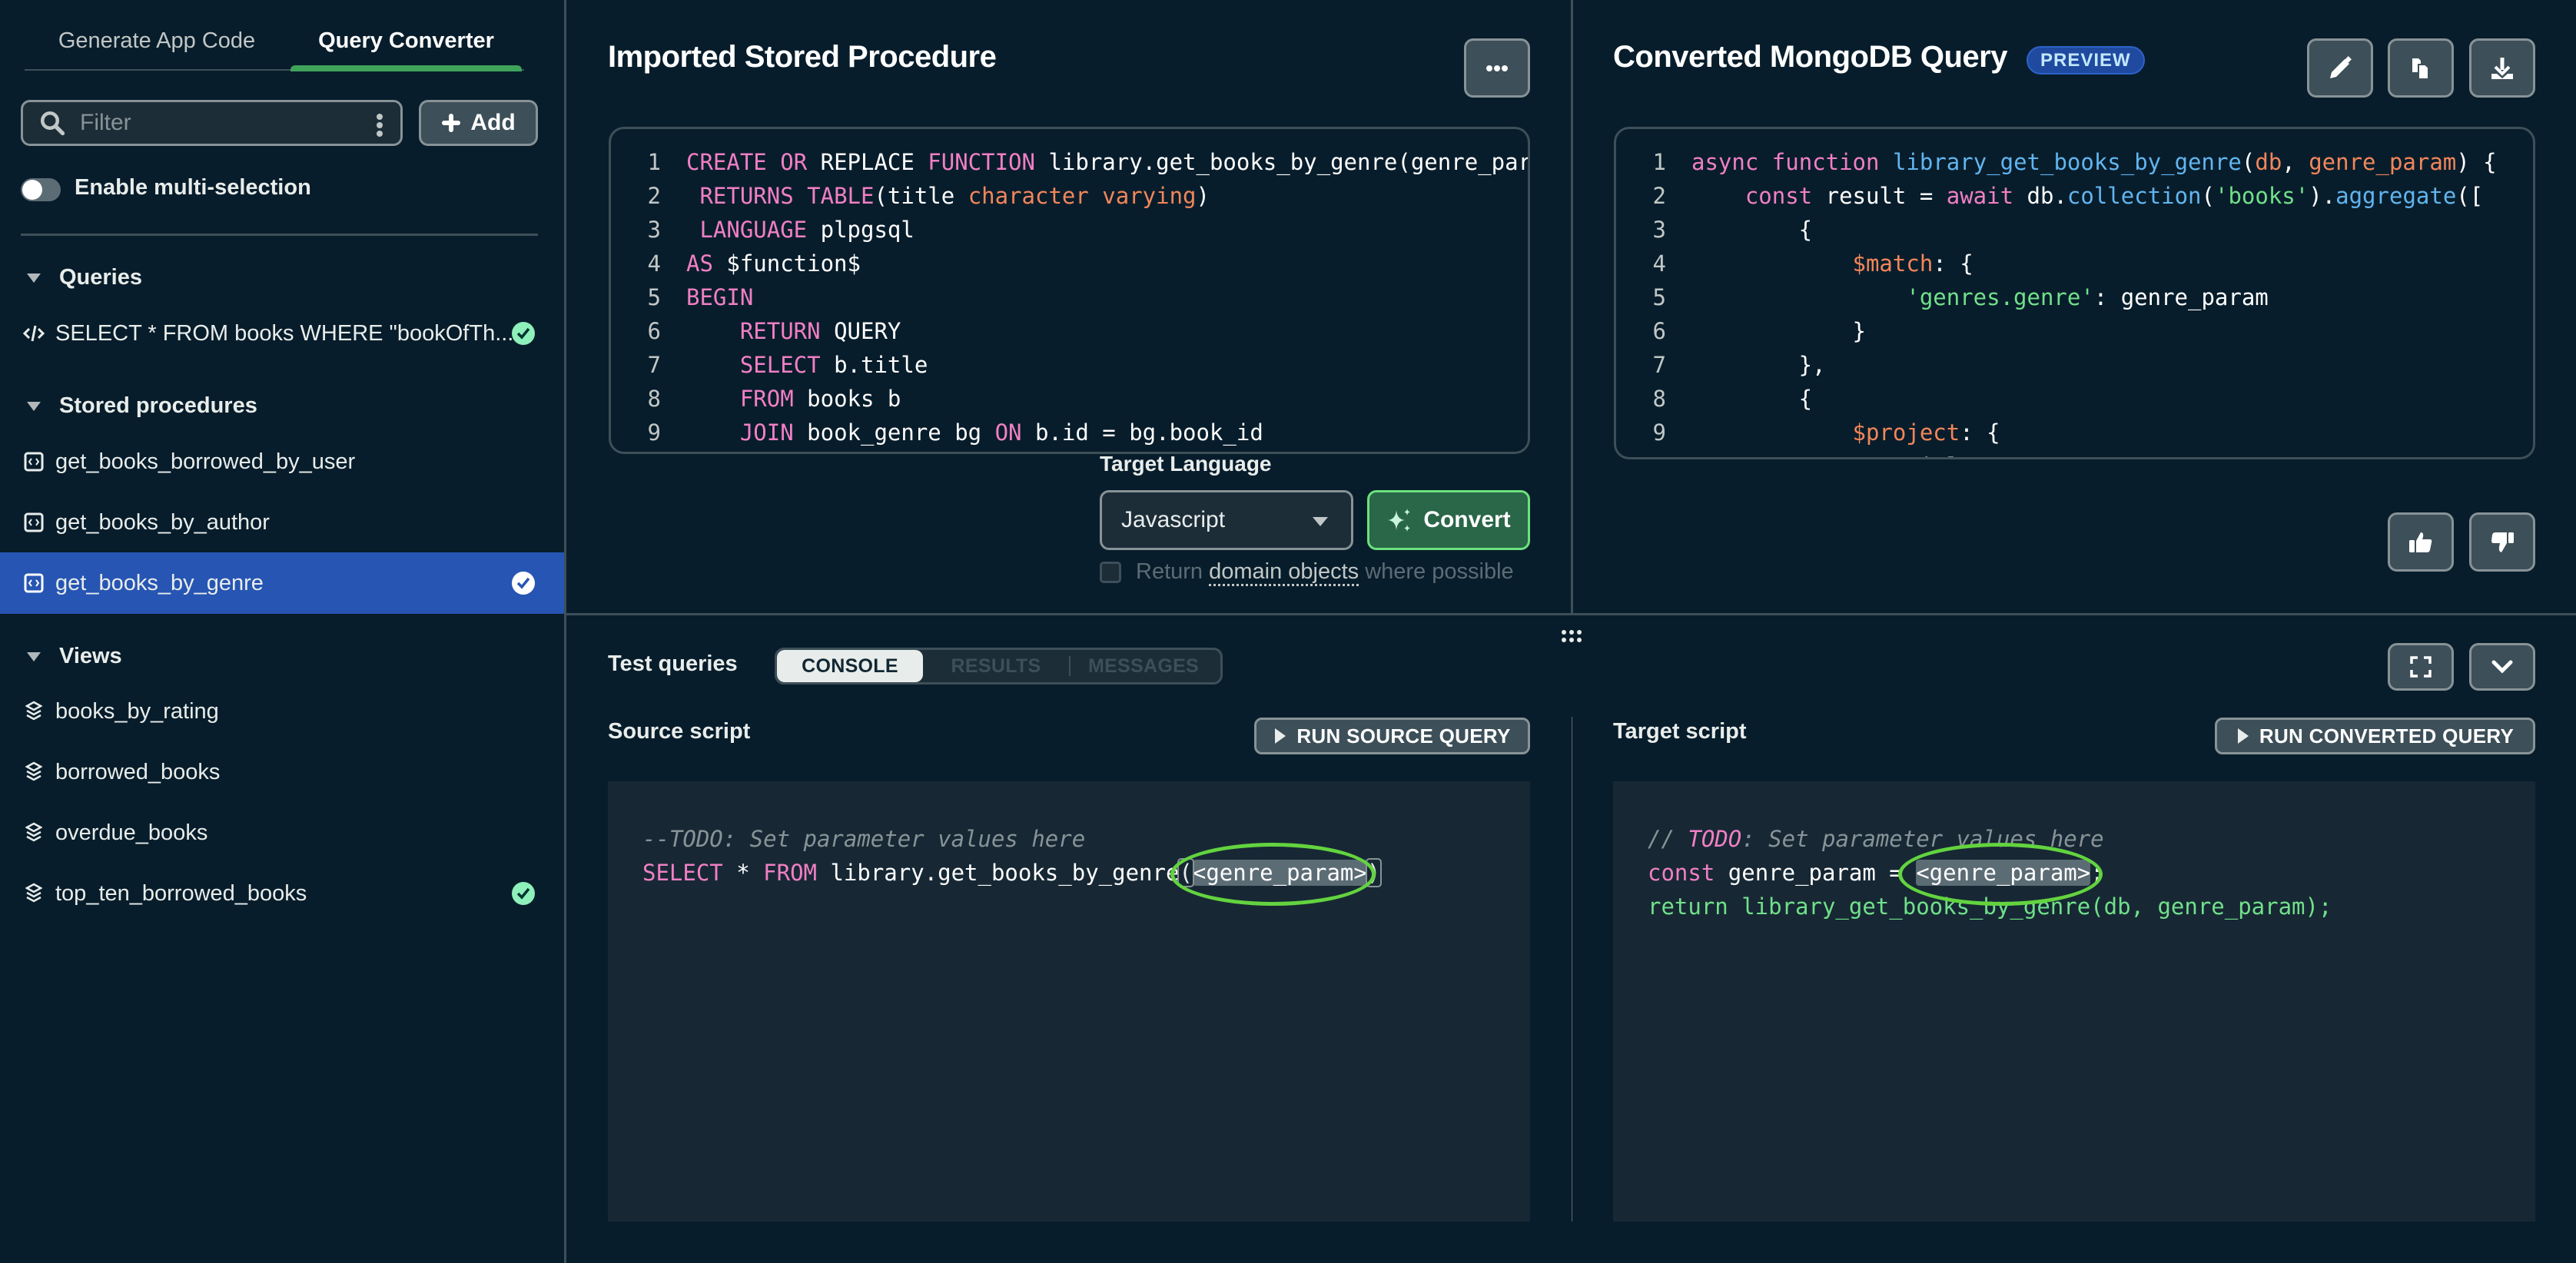 This screenshot has height=1263, width=2576. Describe the element at coordinates (138, 771) in the screenshot. I see `sidebar-item-label: borrowed_books` at that location.